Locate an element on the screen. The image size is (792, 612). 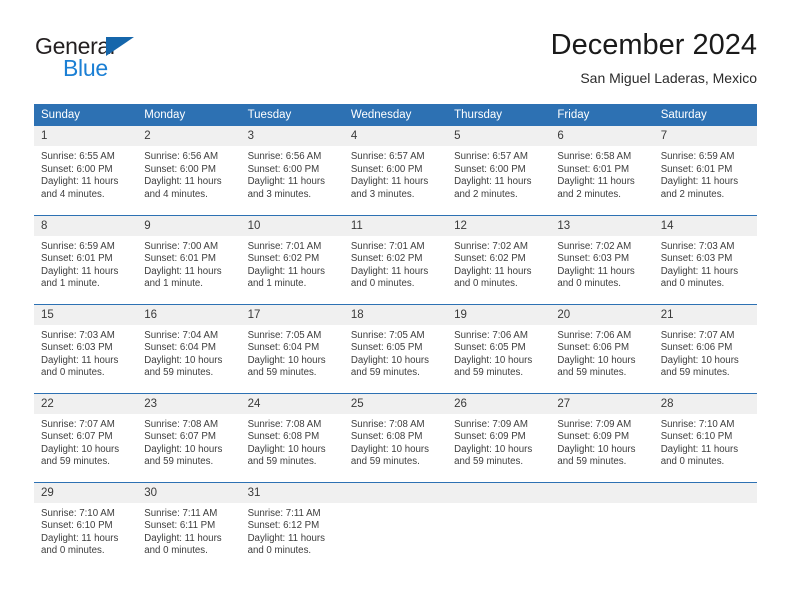
day-number: 13 is located at coordinates (602, 225).